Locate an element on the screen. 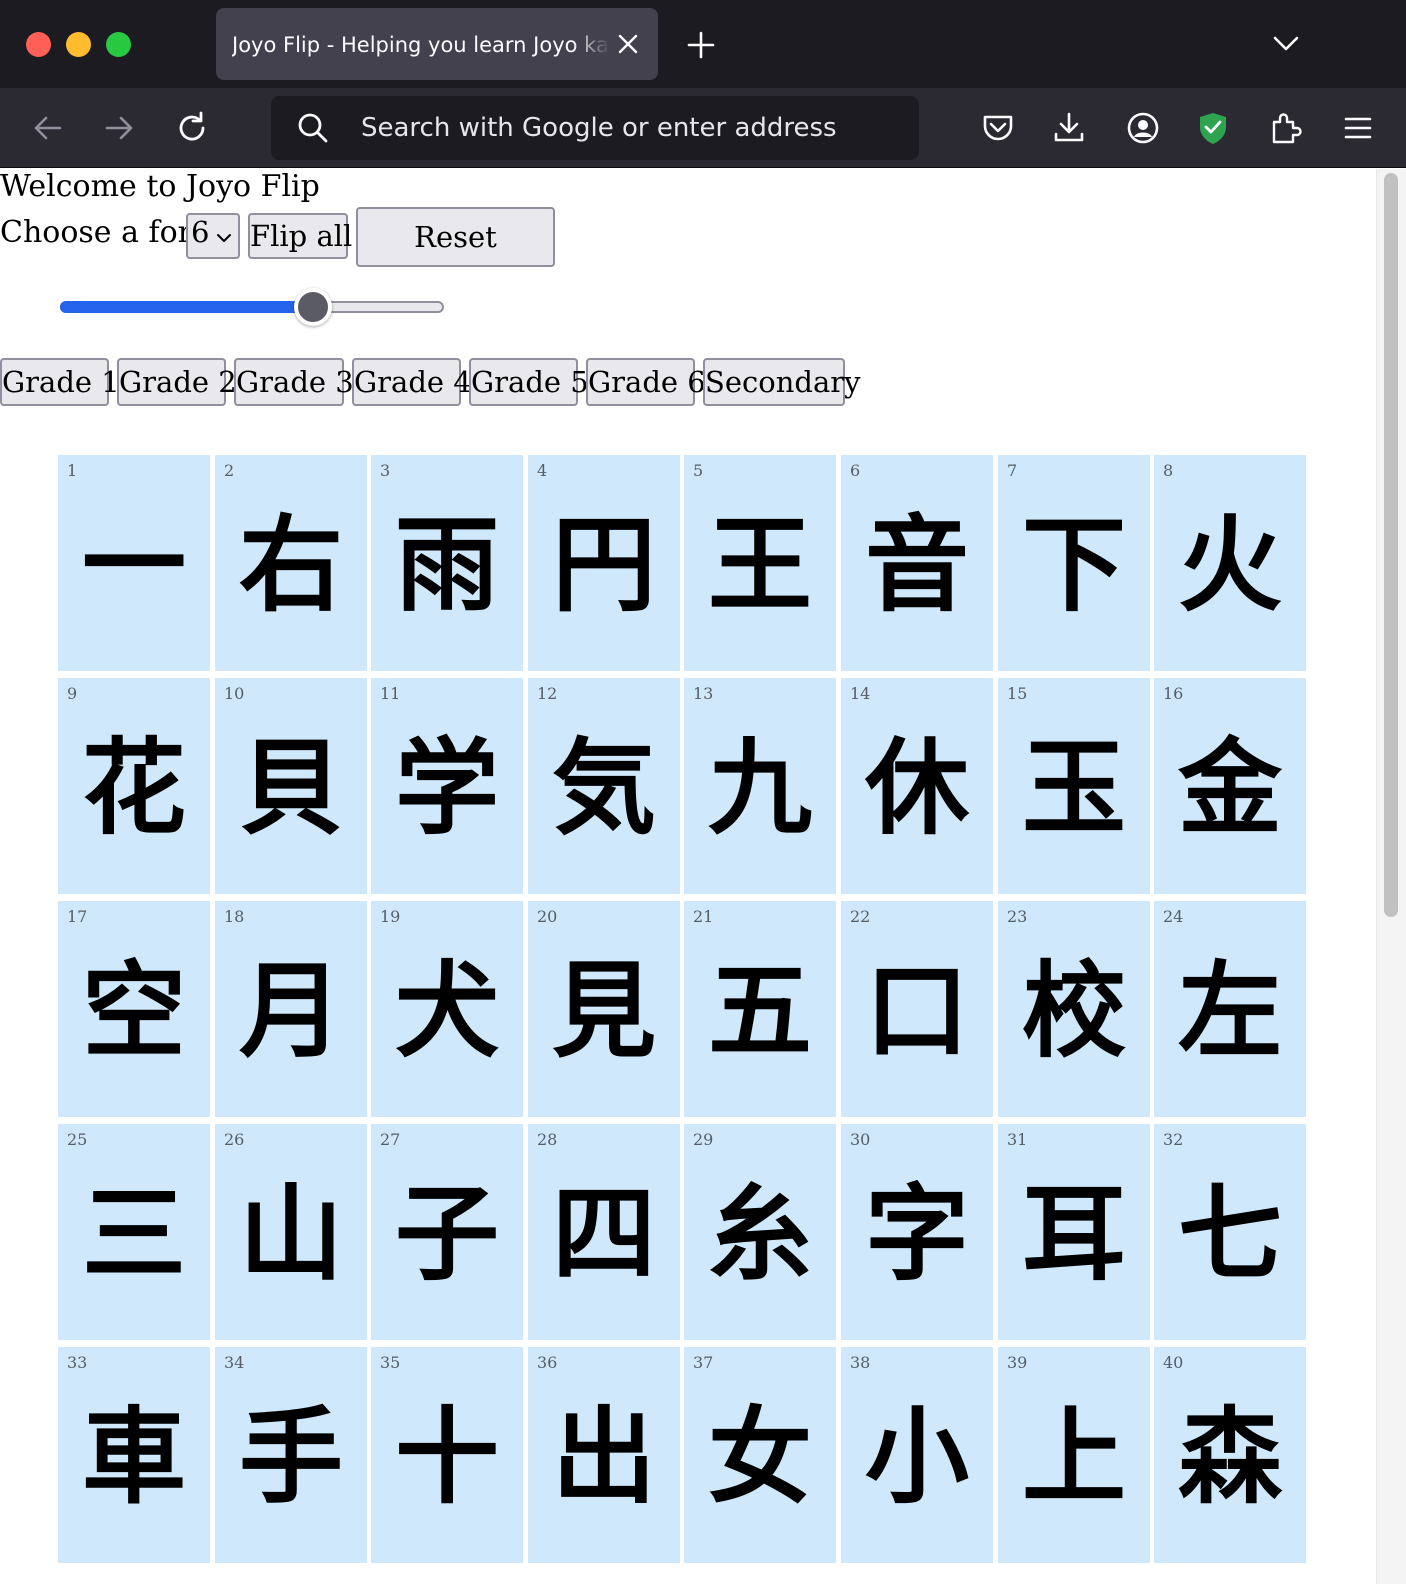  back-icon is located at coordinates (48, 128).